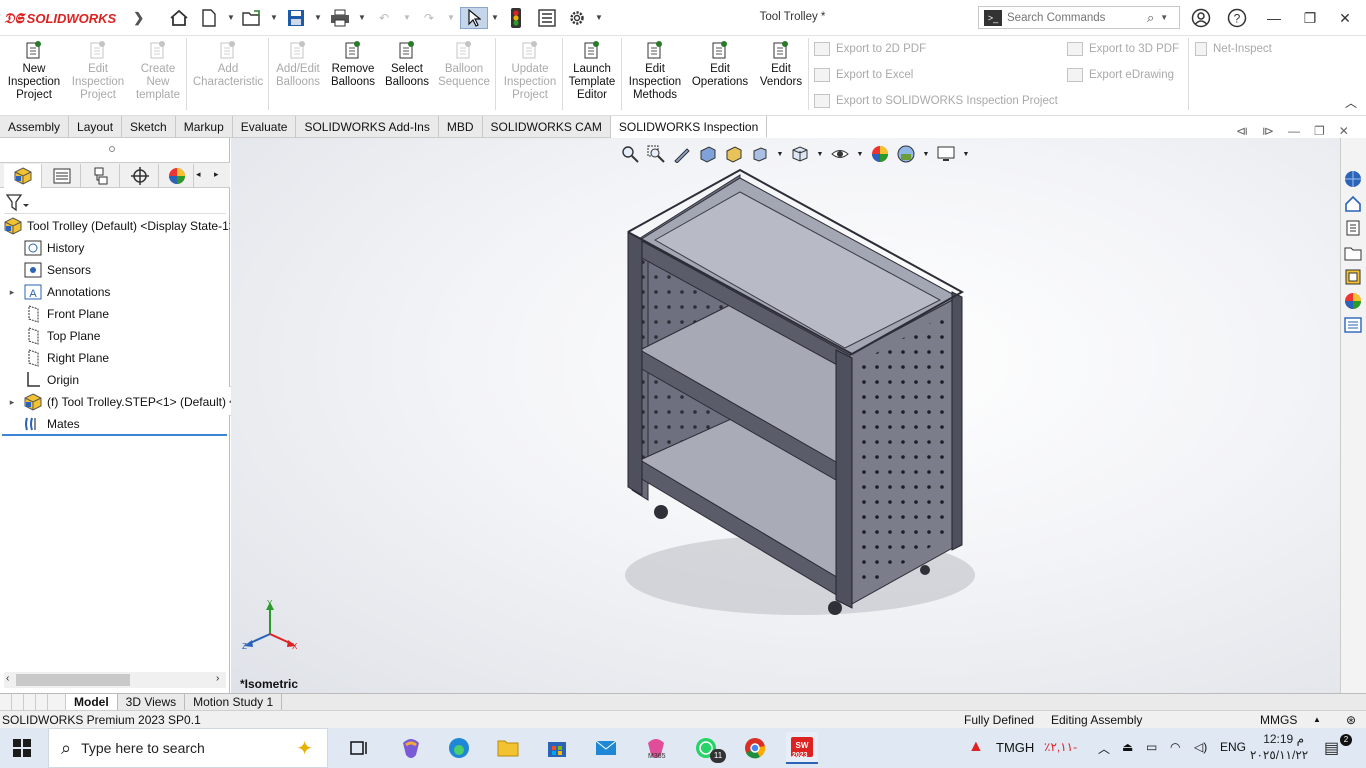  What do you see at coordinates (474, 18) in the screenshot?
I see `select-cursor-icon` at bounding box center [474, 18].